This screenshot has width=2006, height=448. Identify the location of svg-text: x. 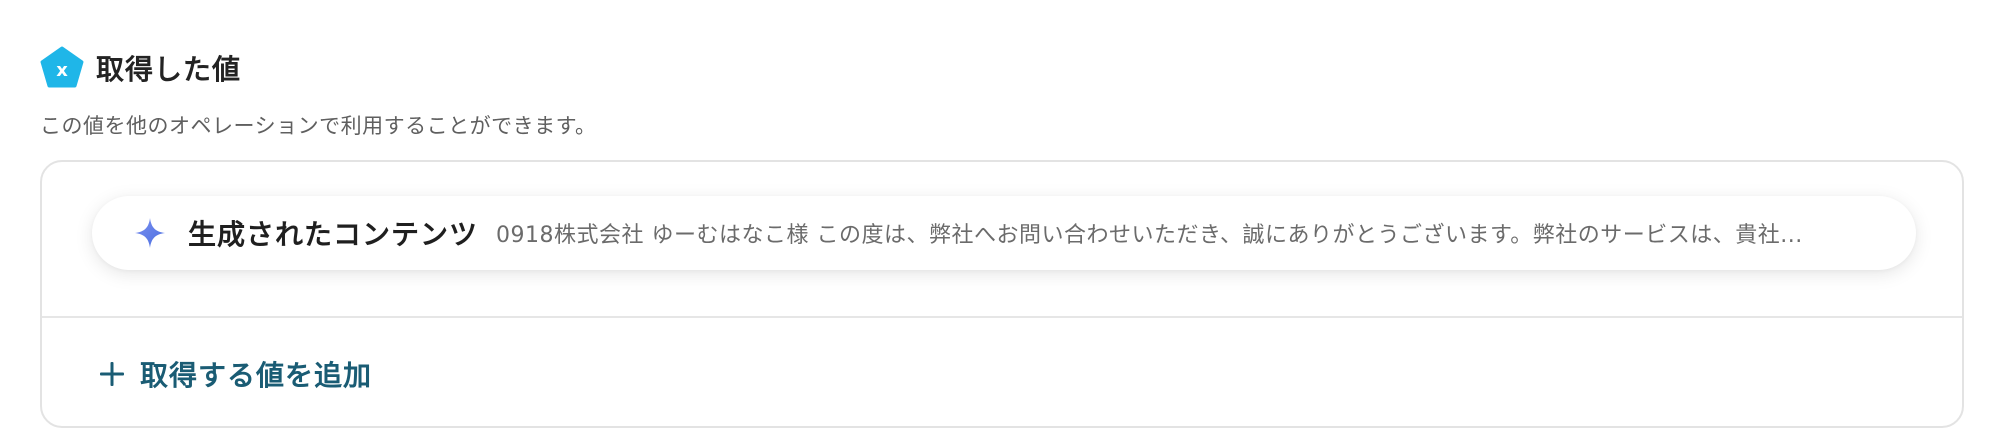
(62, 70).